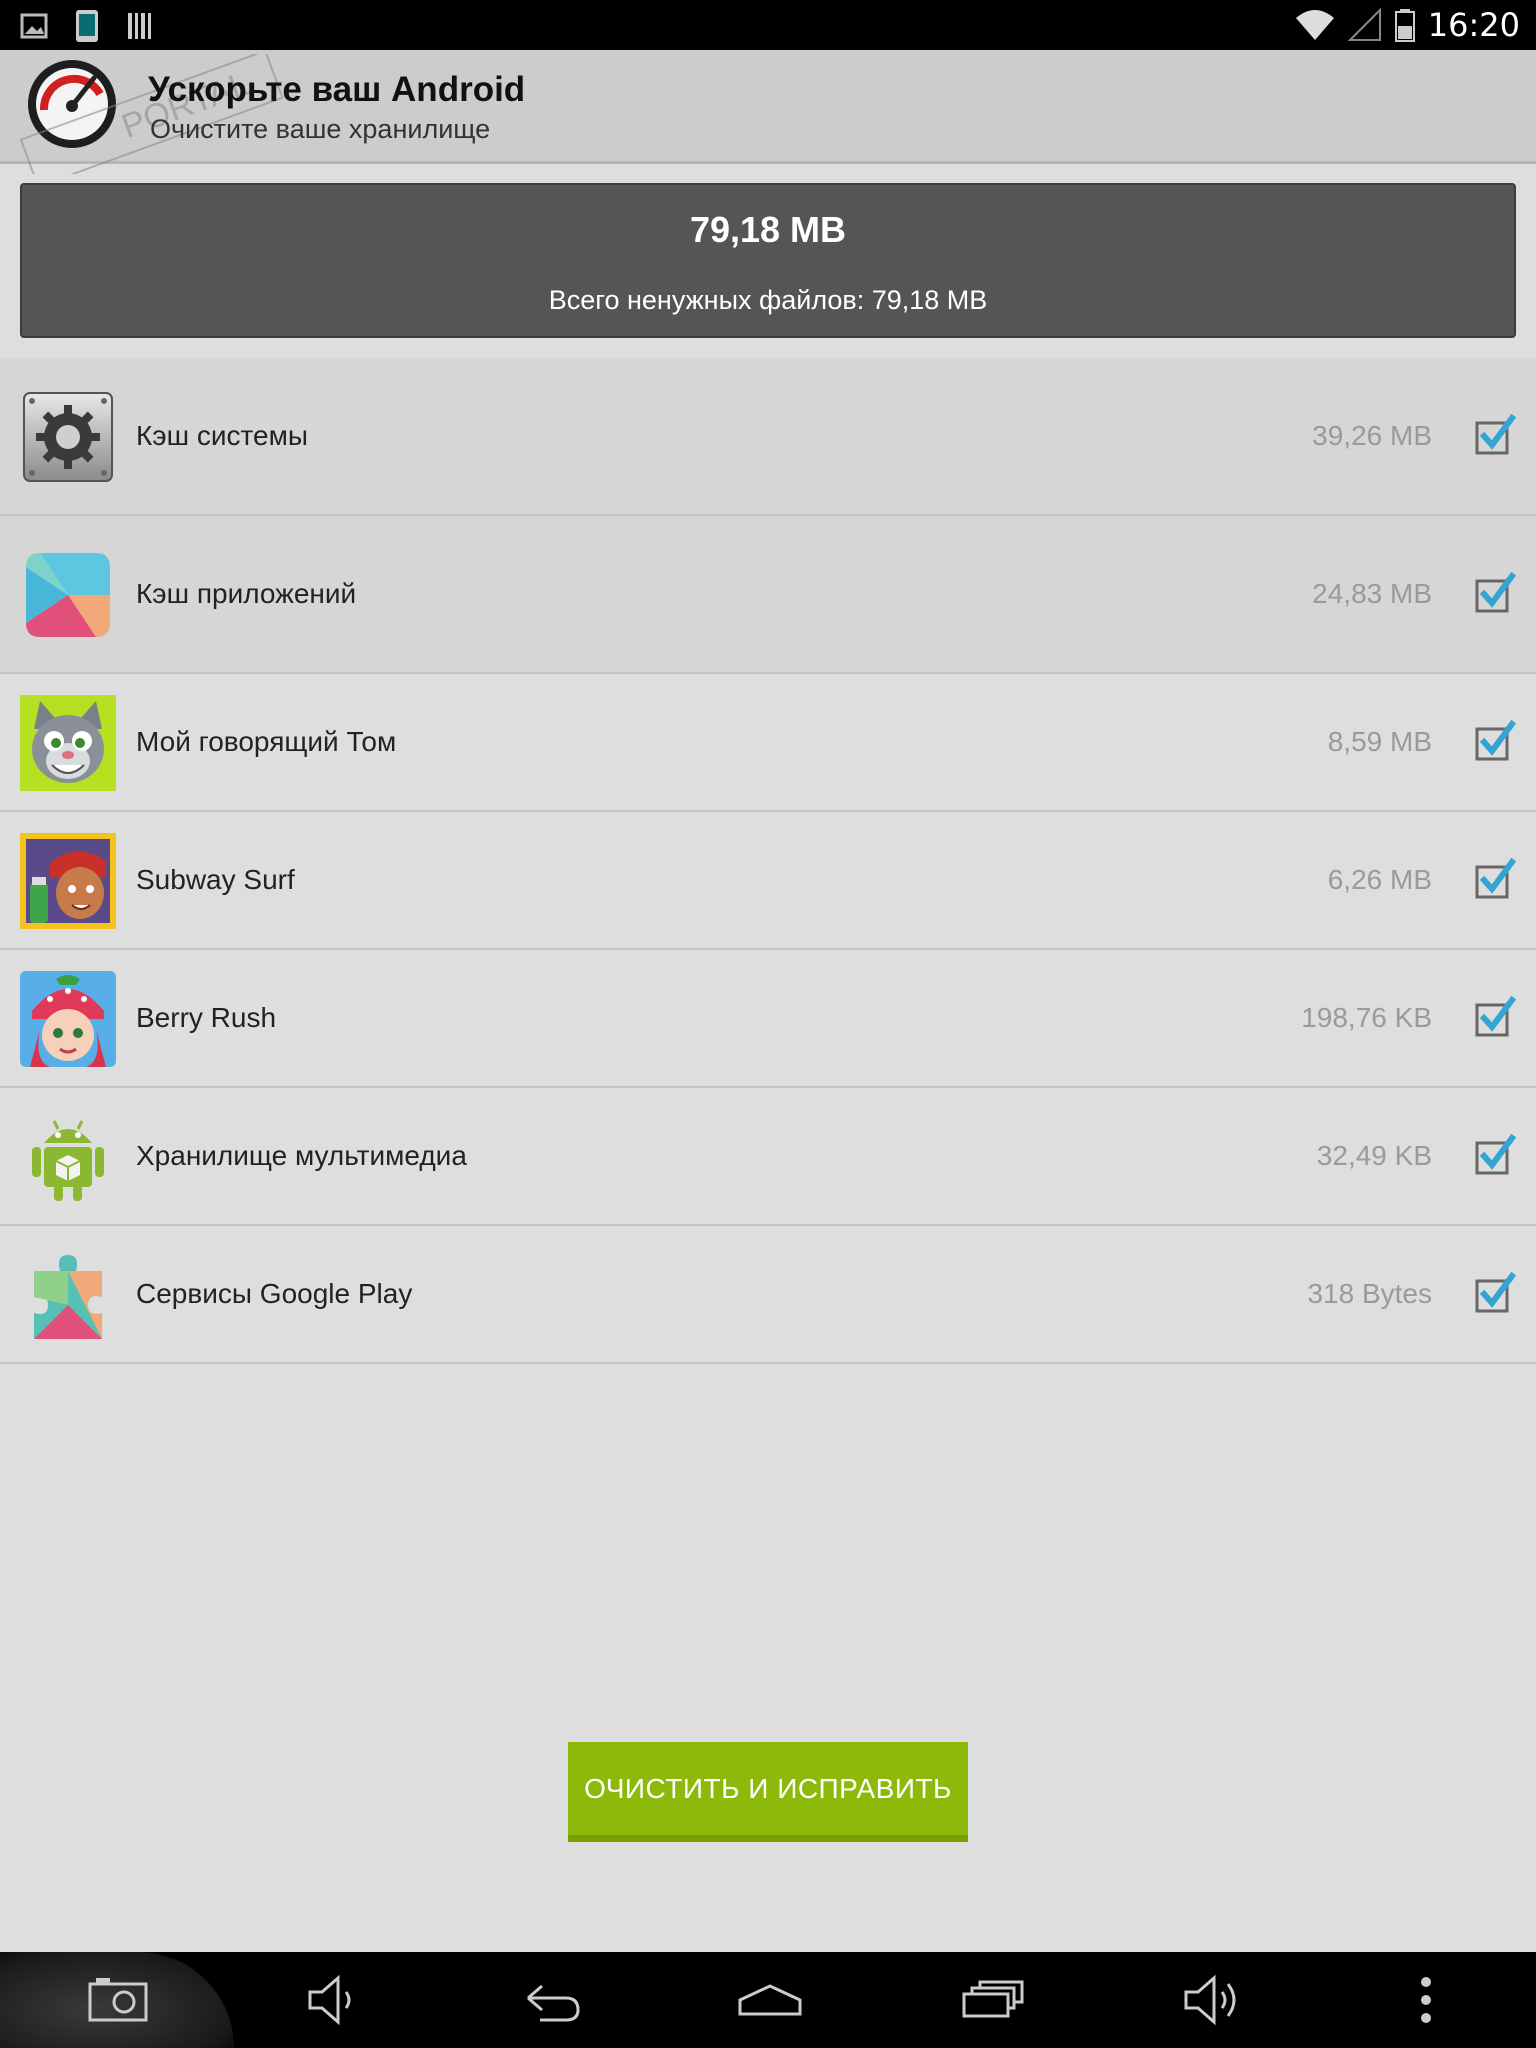 Image resolution: width=1536 pixels, height=2048 pixels. Describe the element at coordinates (68, 437) in the screenshot. I see `settings-gear-icon` at that location.